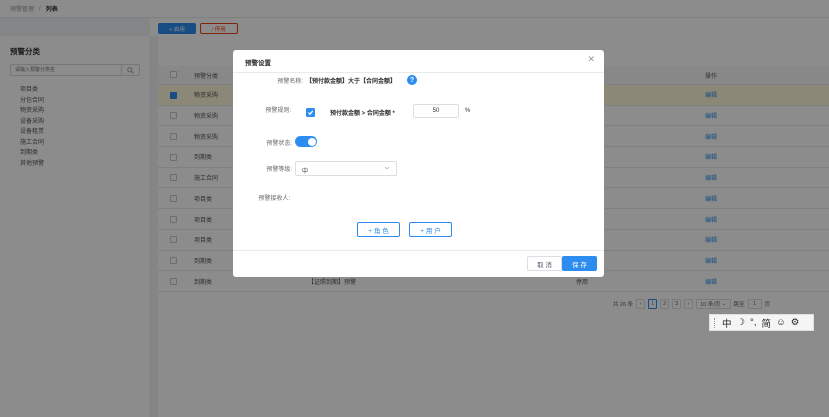  What do you see at coordinates (579, 263) in the screenshot?
I see `save-button: 保 存` at bounding box center [579, 263].